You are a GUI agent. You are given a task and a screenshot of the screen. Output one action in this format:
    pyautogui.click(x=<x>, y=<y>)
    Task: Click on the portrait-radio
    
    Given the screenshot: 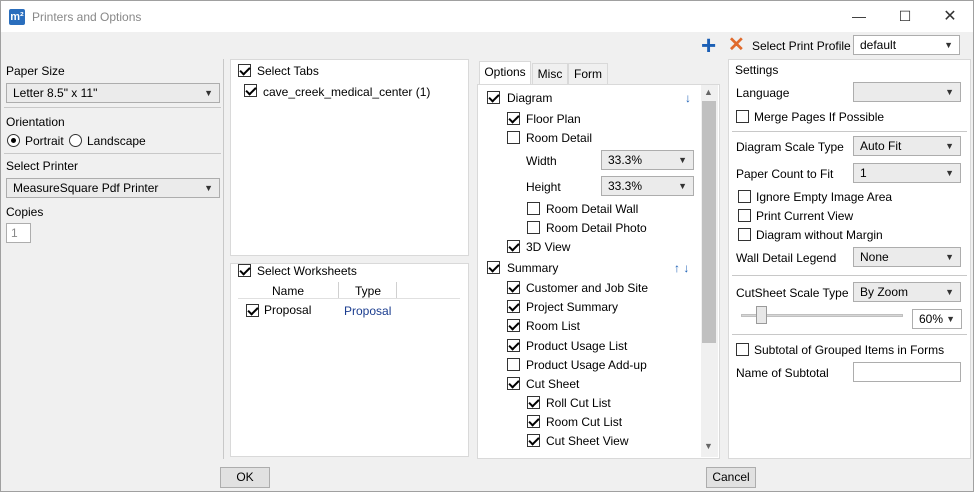 What is the action you would take?
    pyautogui.click(x=13, y=140)
    